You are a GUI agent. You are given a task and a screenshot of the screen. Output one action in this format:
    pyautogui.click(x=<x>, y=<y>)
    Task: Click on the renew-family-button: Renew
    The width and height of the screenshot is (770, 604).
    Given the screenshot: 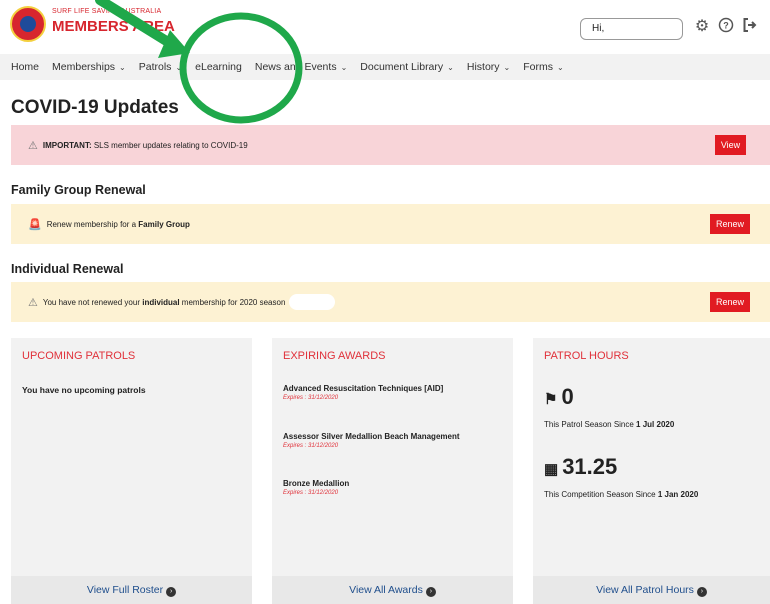 What is the action you would take?
    pyautogui.click(x=730, y=224)
    